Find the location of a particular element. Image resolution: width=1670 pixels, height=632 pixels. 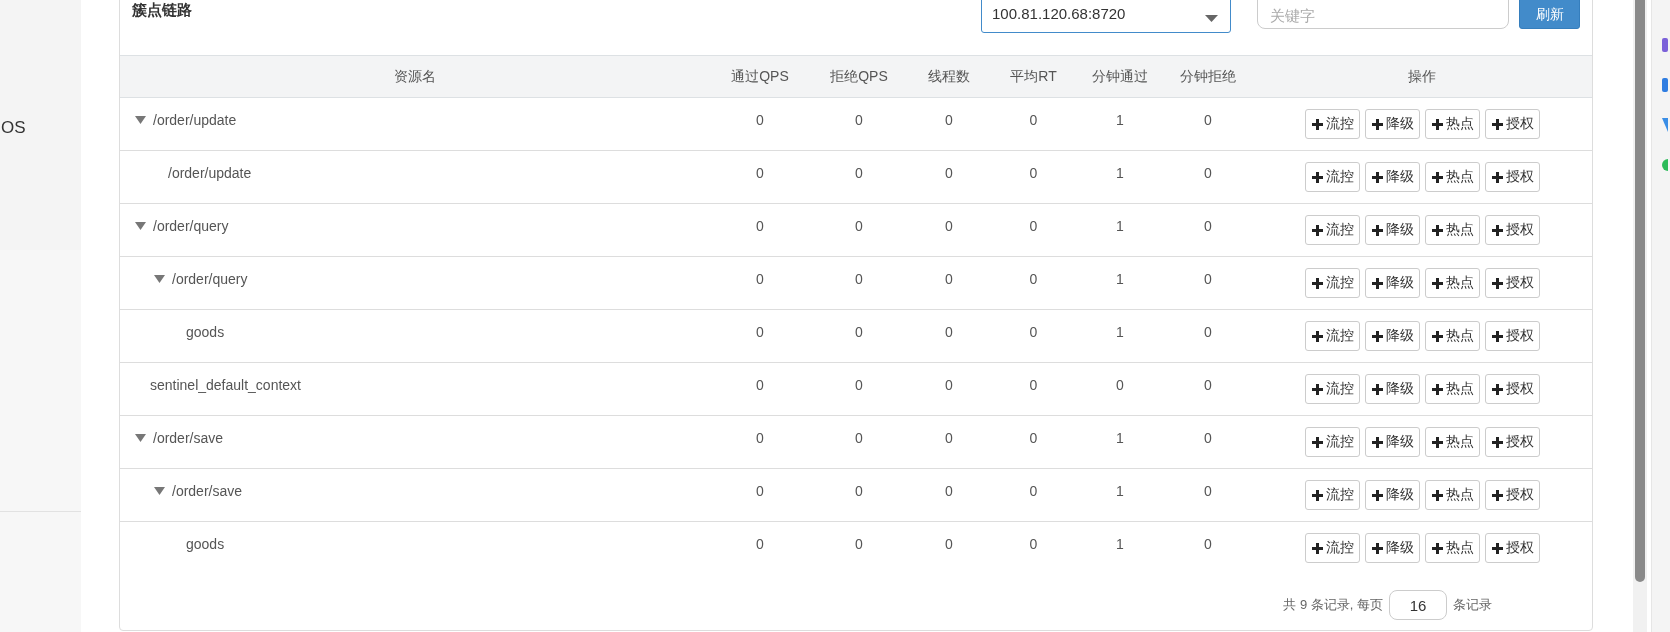

column-header: 分钟拒绝 is located at coordinates (1208, 76).